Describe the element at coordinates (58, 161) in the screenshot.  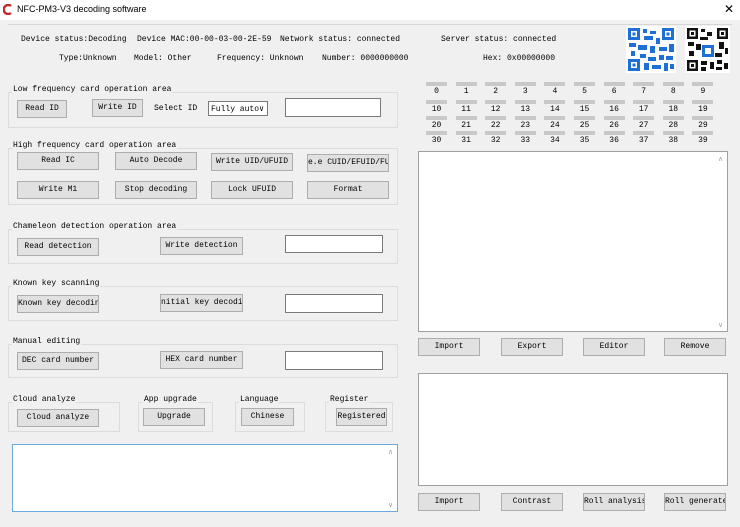
I see `read-ic-button: Read IC` at that location.